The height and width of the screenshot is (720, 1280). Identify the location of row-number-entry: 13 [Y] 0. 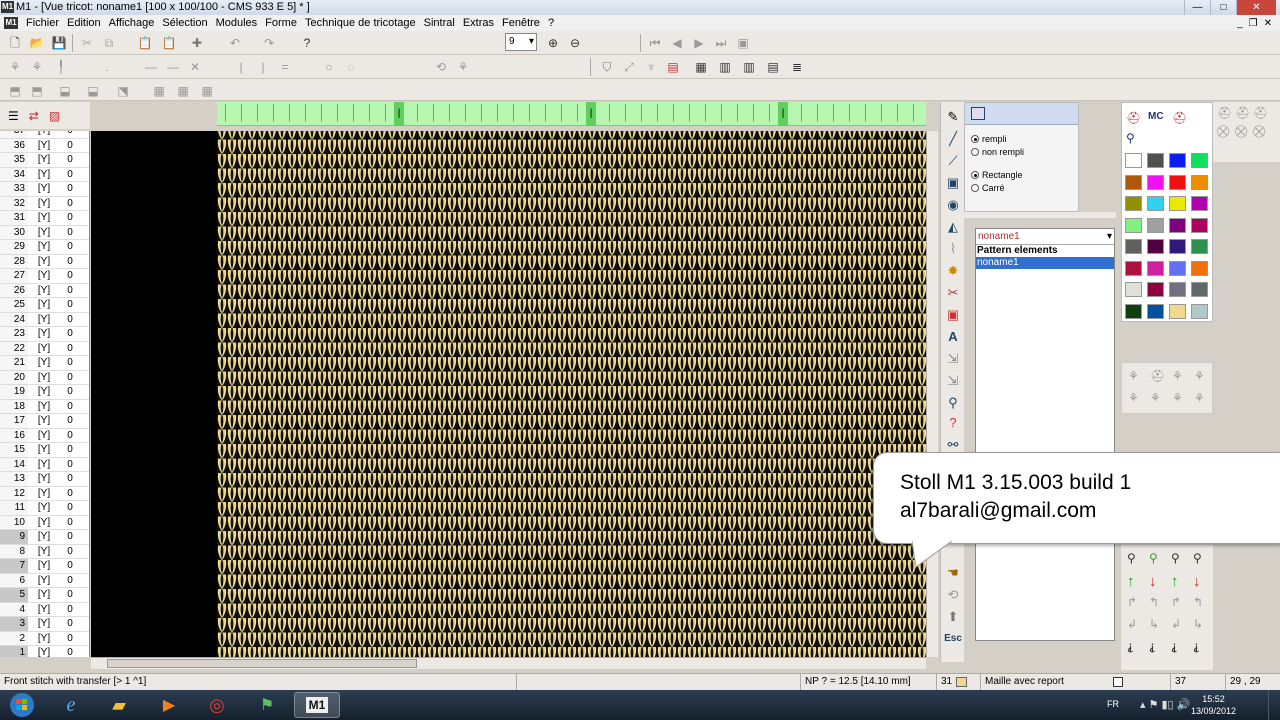
(44, 479).